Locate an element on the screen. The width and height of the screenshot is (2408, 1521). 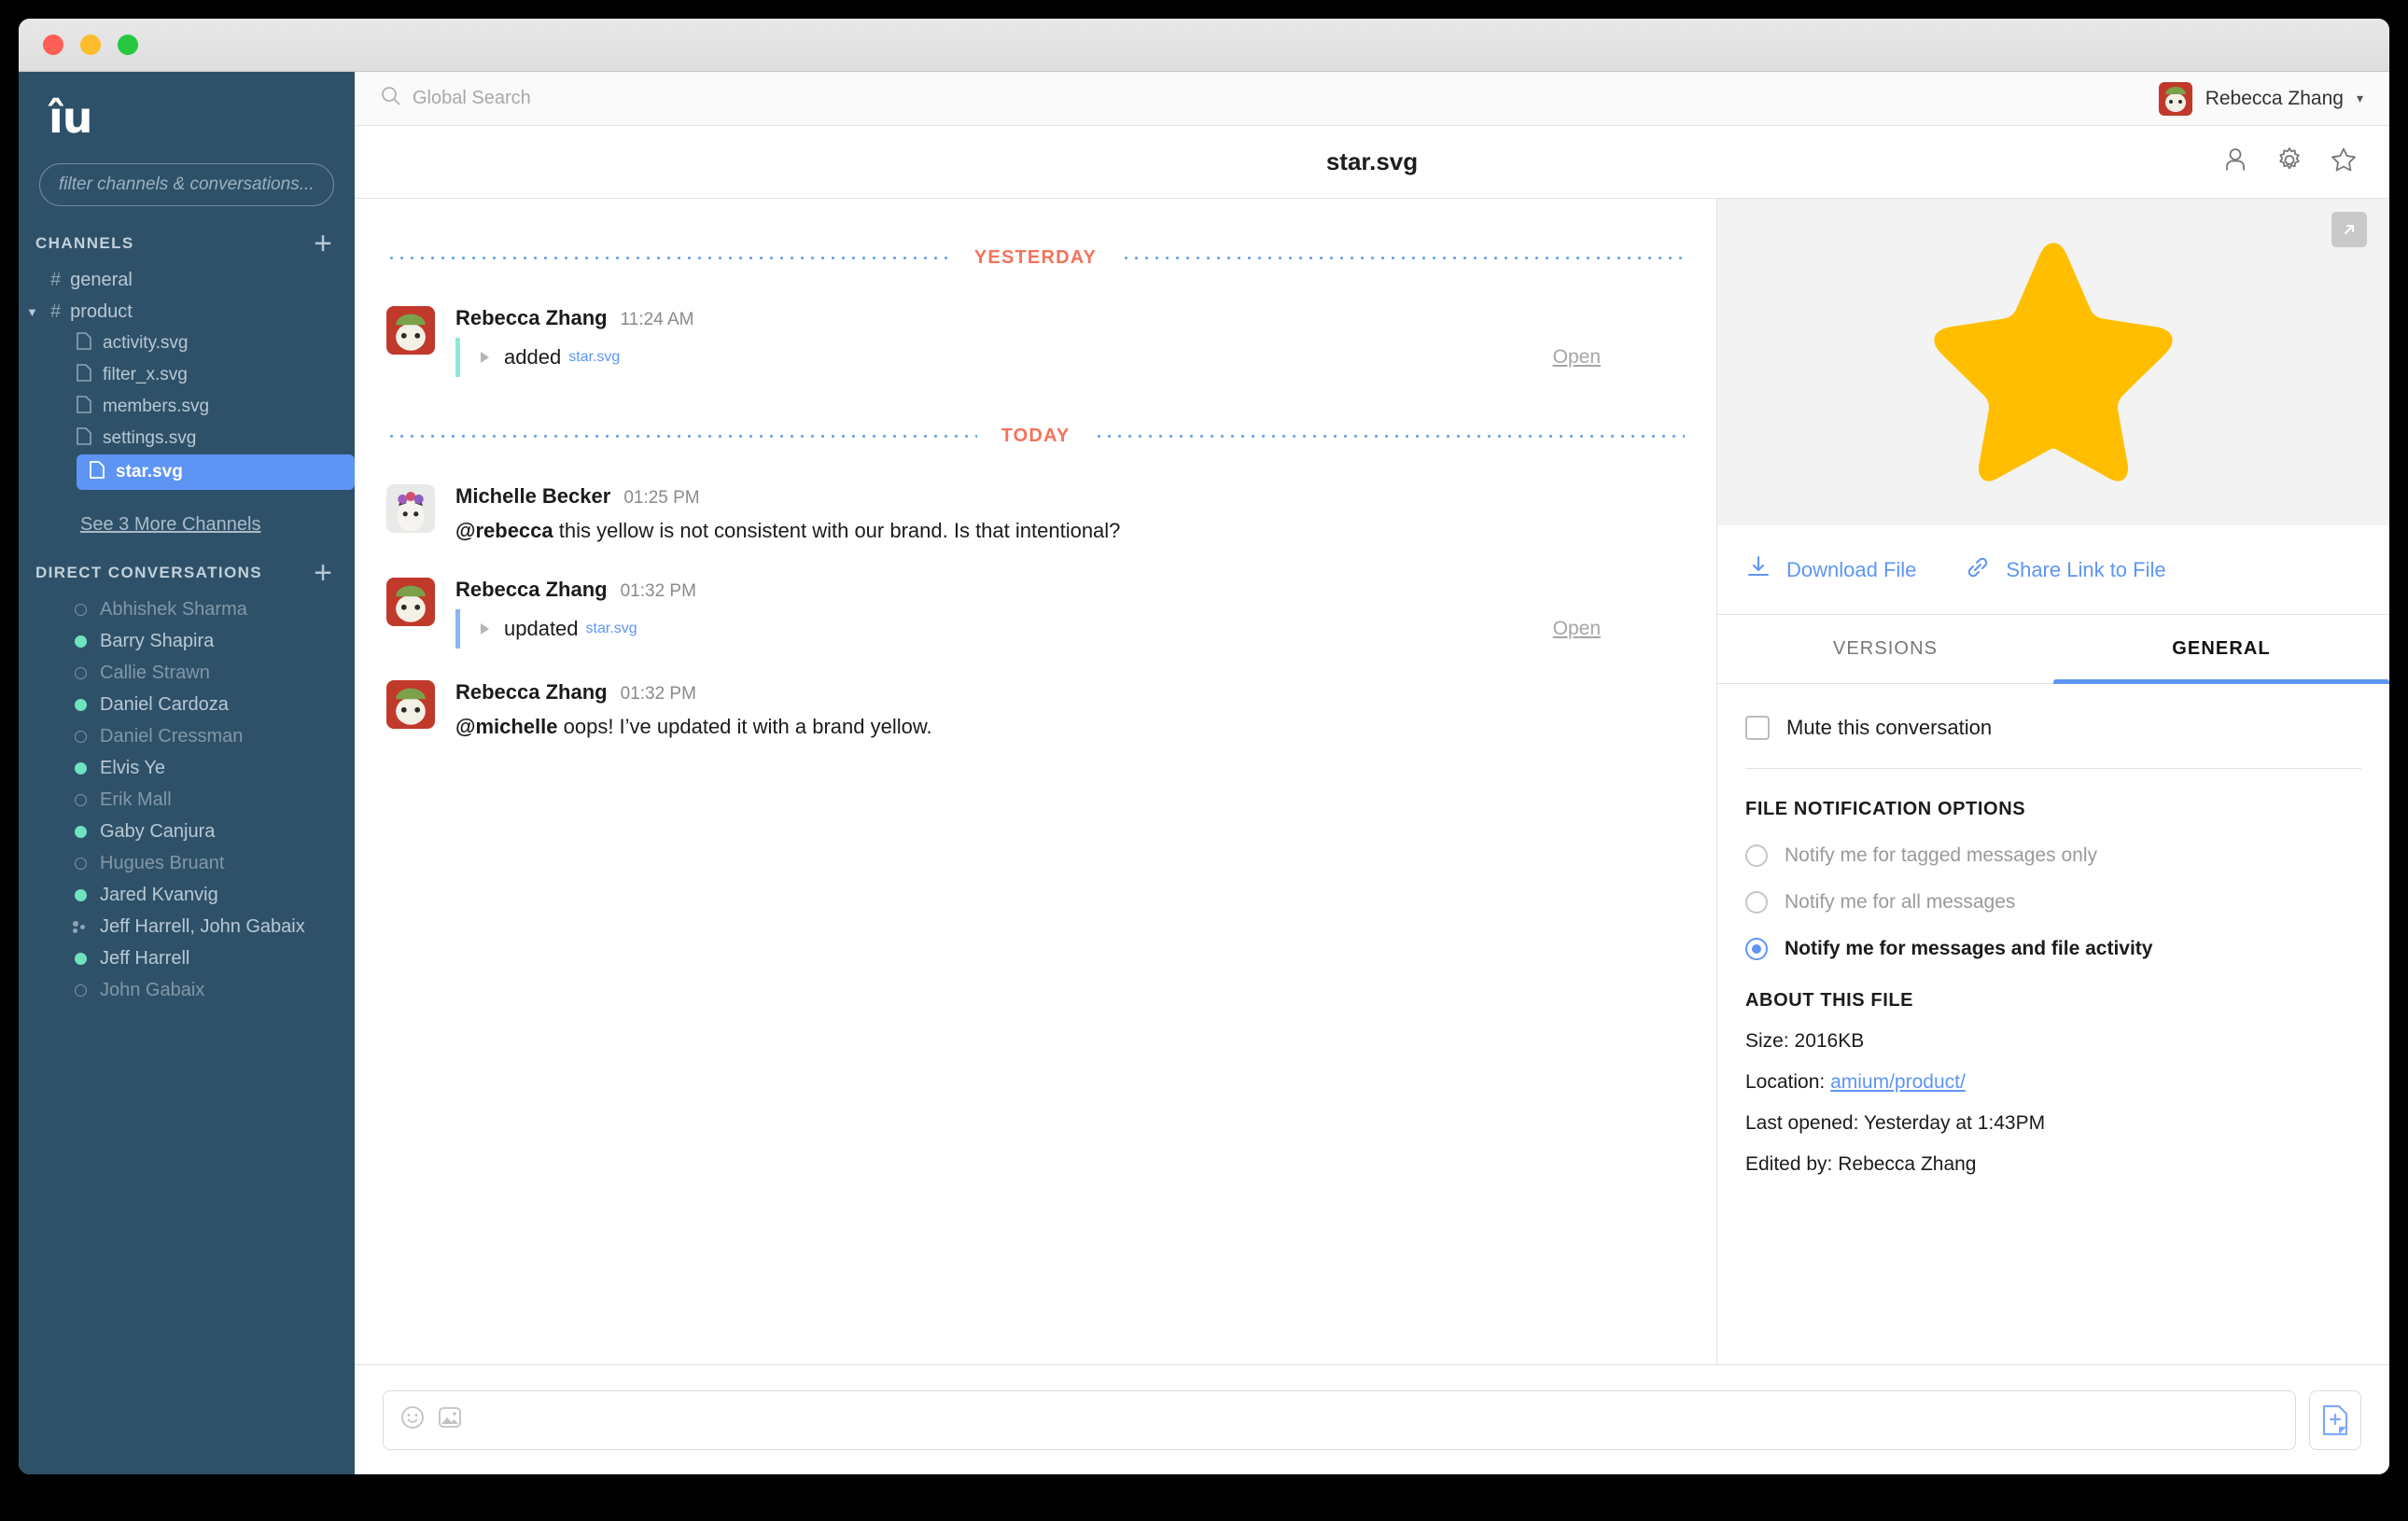
file-icon is located at coordinates (84, 407).